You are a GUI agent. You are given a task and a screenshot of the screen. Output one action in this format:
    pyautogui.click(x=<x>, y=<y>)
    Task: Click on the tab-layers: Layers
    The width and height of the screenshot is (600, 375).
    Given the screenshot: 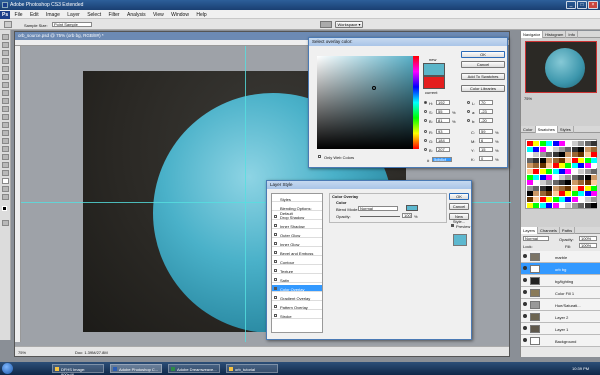 What is the action you would take?
    pyautogui.click(x=530, y=230)
    